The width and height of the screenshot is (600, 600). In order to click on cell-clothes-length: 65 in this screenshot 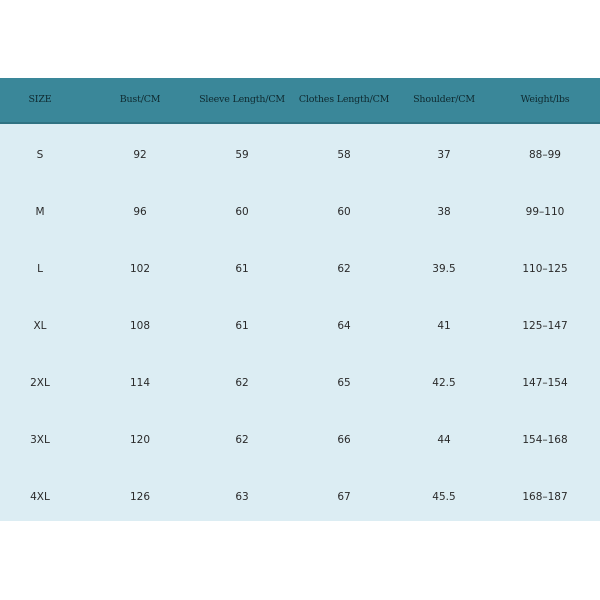, I will do `click(344, 383)`.